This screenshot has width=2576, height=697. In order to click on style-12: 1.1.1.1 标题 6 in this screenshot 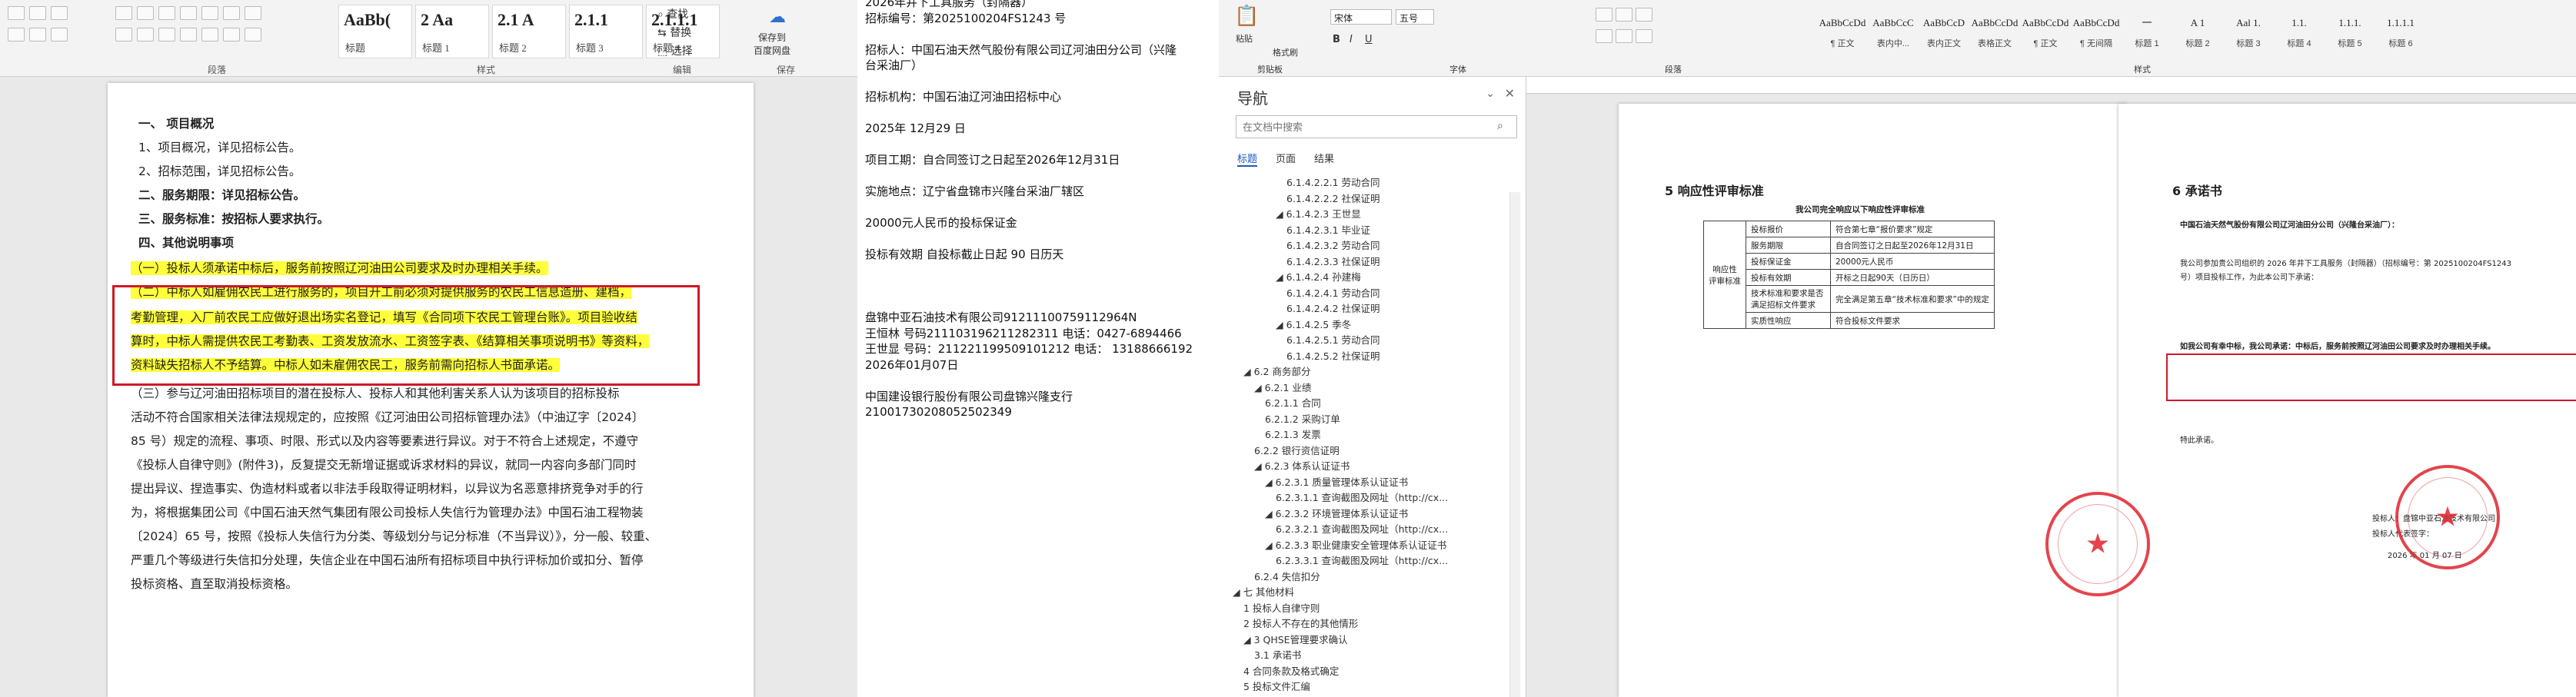, I will do `click(2401, 33)`.